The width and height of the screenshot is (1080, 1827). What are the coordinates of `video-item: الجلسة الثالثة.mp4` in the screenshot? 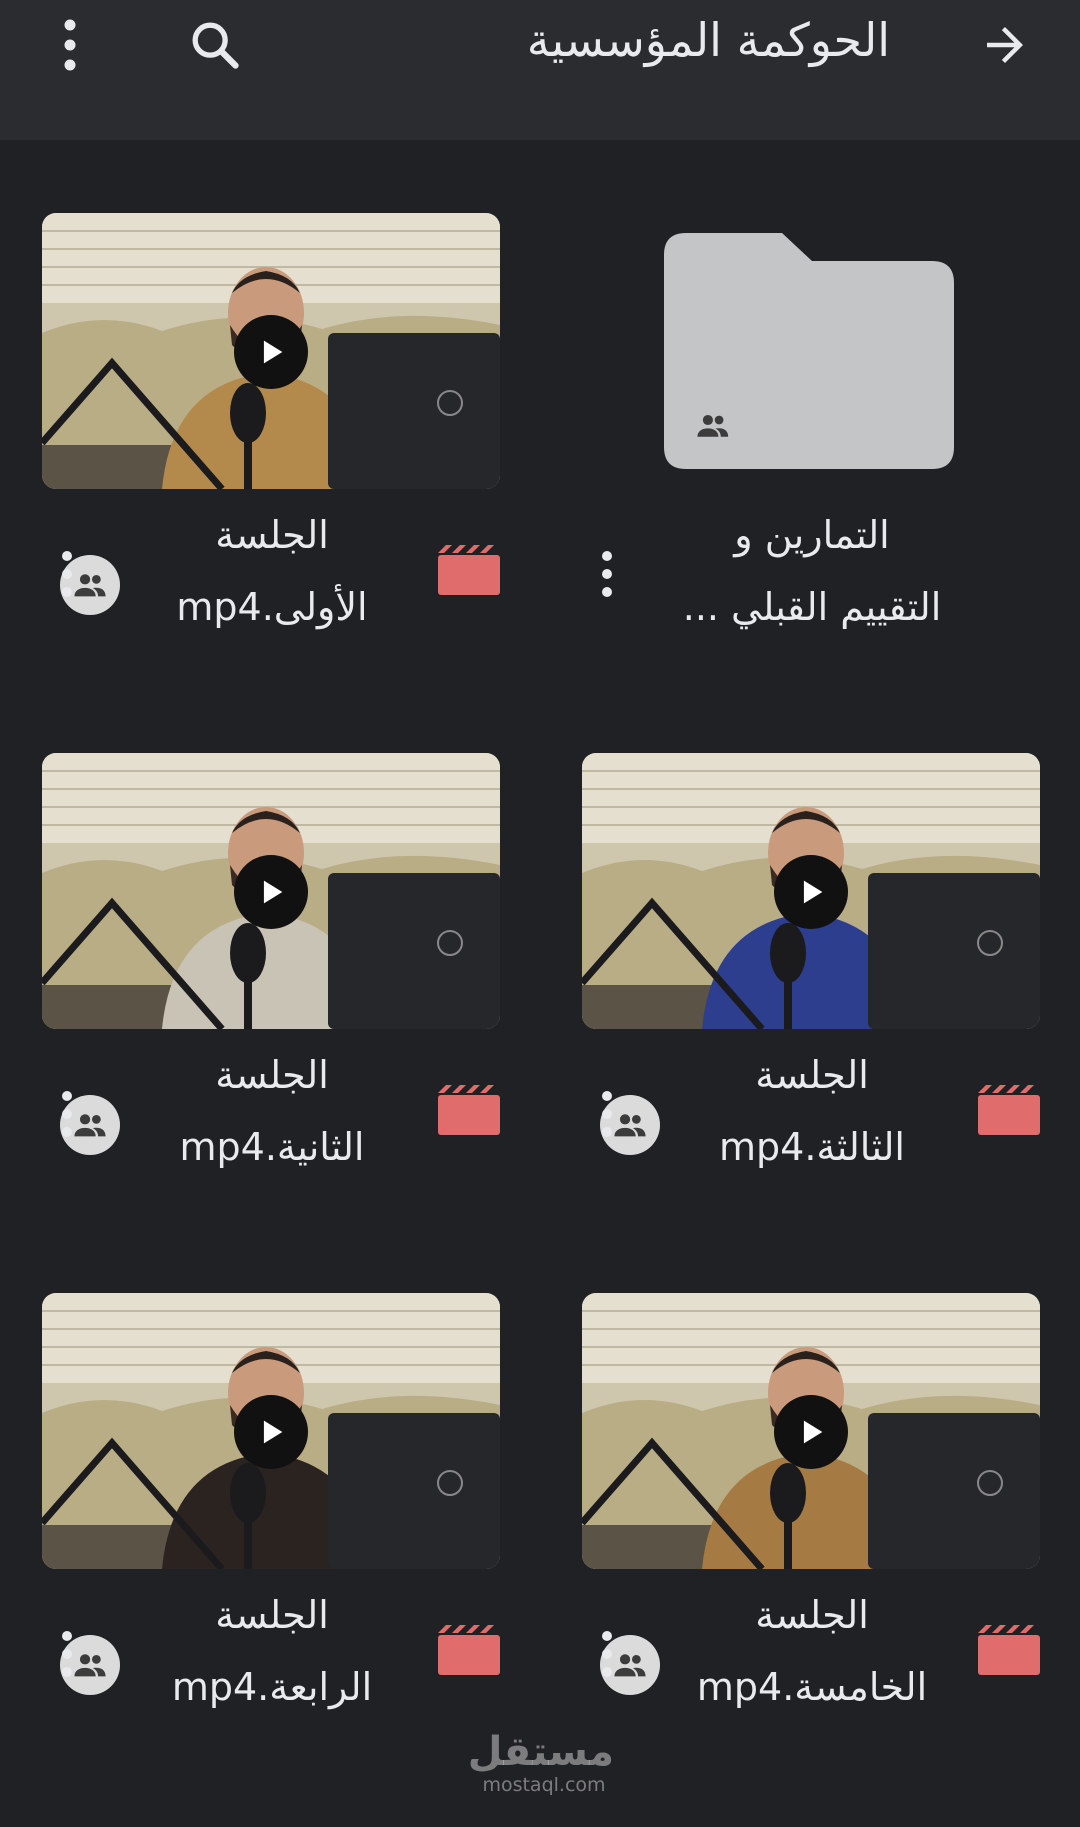 It's located at (811, 963).